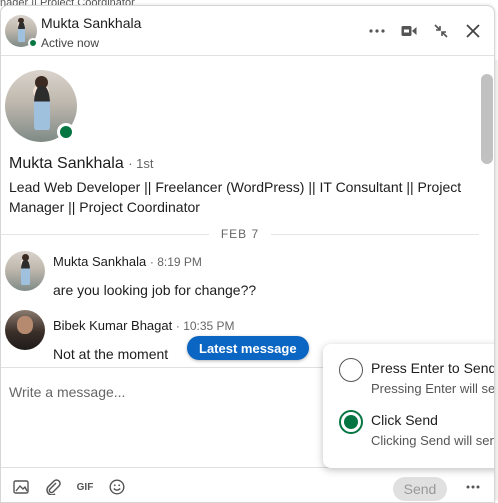 This screenshot has height=503, width=498. I want to click on more-options-icon, so click(473, 487).